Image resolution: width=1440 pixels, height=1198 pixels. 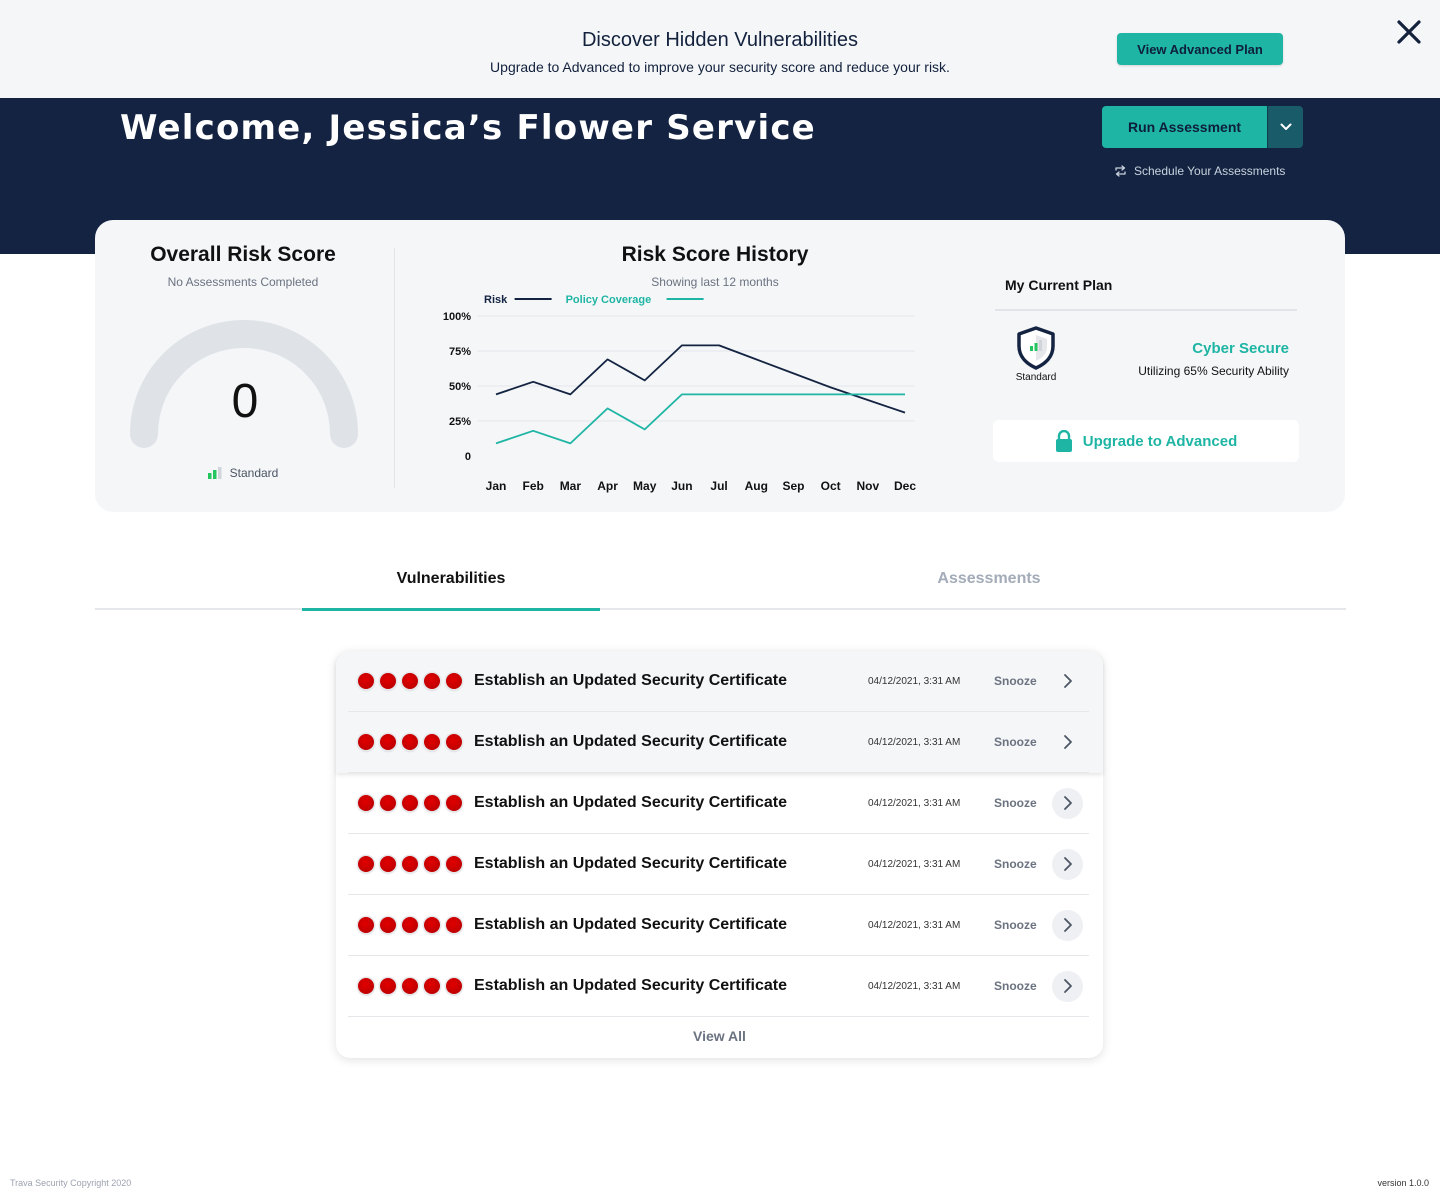 What do you see at coordinates (1063, 441) in the screenshot?
I see `lock-icon` at bounding box center [1063, 441].